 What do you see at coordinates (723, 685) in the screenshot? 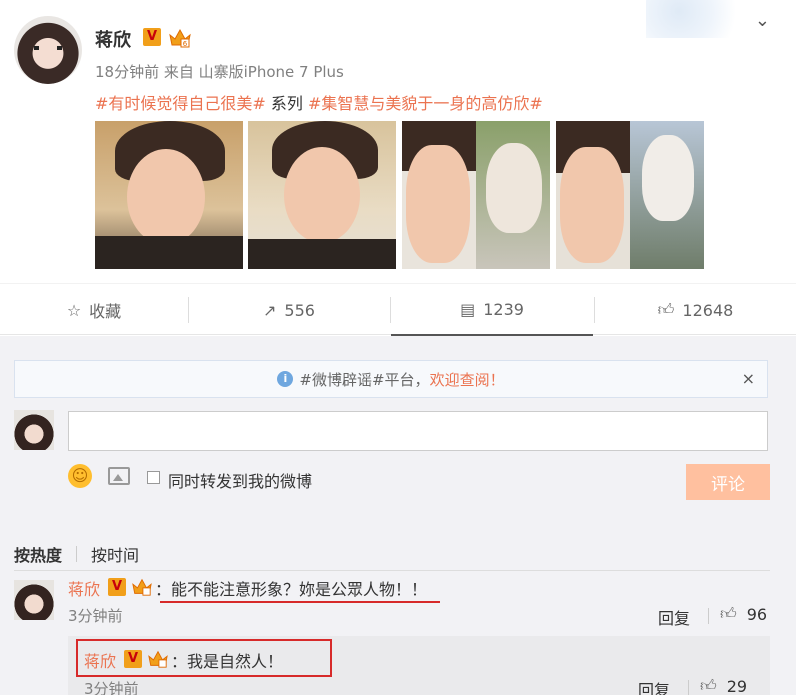
I see `reply-like-button: 👍︎ 29` at bounding box center [723, 685].